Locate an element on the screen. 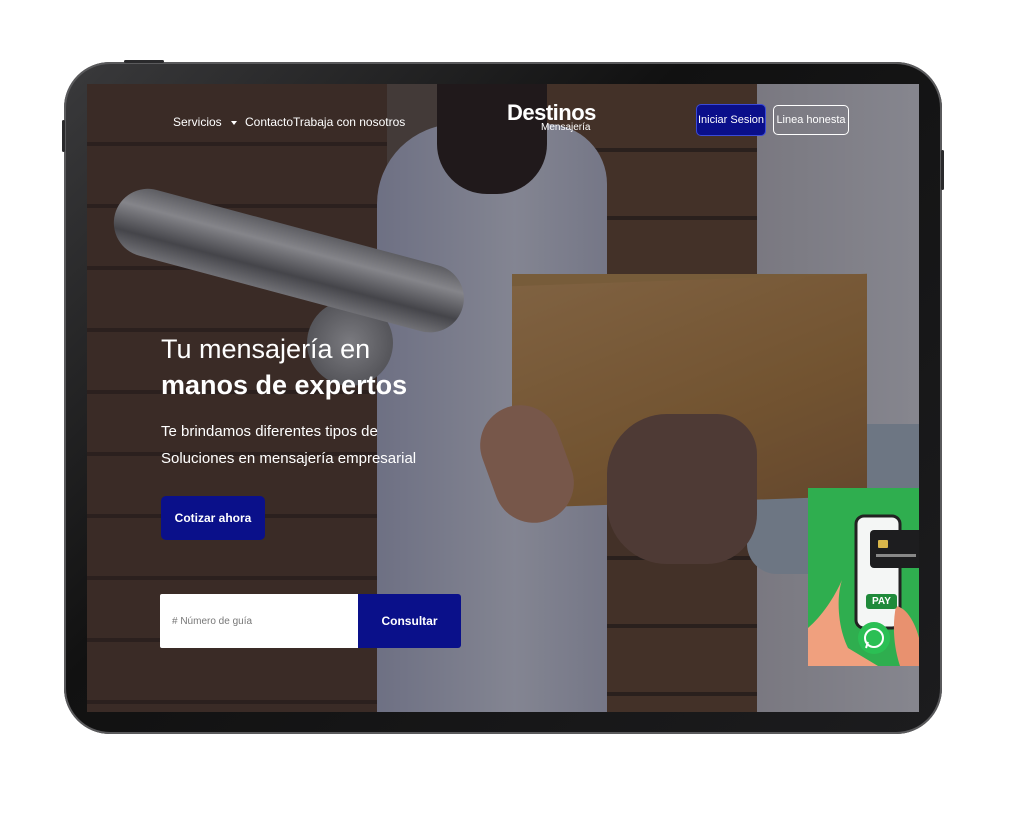 This screenshot has height=814, width=1024. credit-card-icon is located at coordinates (894, 549).